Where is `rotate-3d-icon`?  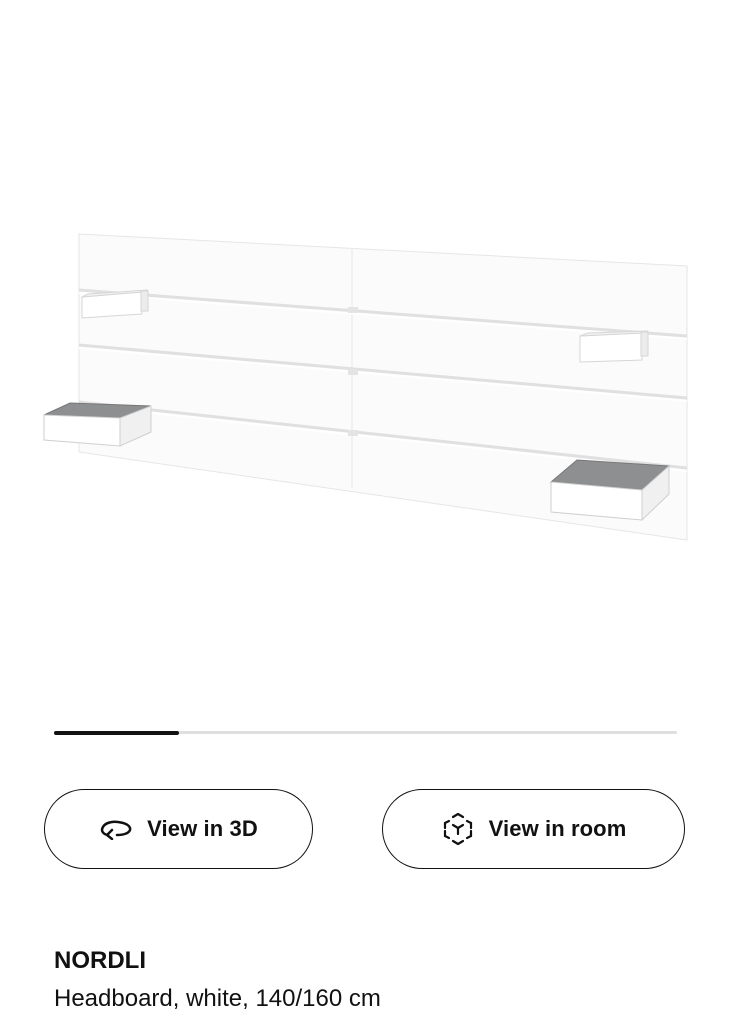 rotate-3d-icon is located at coordinates (116, 829).